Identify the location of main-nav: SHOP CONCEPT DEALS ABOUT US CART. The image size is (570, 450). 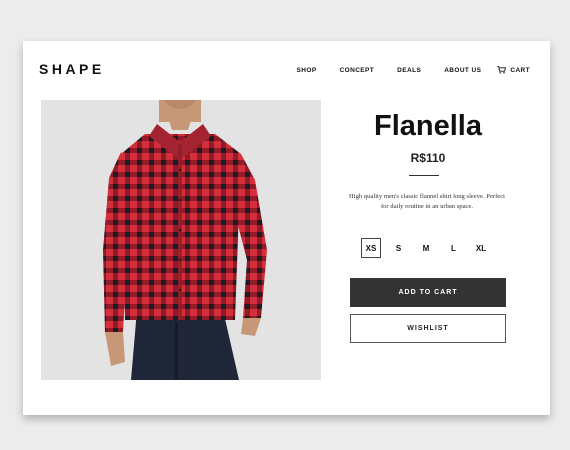
(402, 70).